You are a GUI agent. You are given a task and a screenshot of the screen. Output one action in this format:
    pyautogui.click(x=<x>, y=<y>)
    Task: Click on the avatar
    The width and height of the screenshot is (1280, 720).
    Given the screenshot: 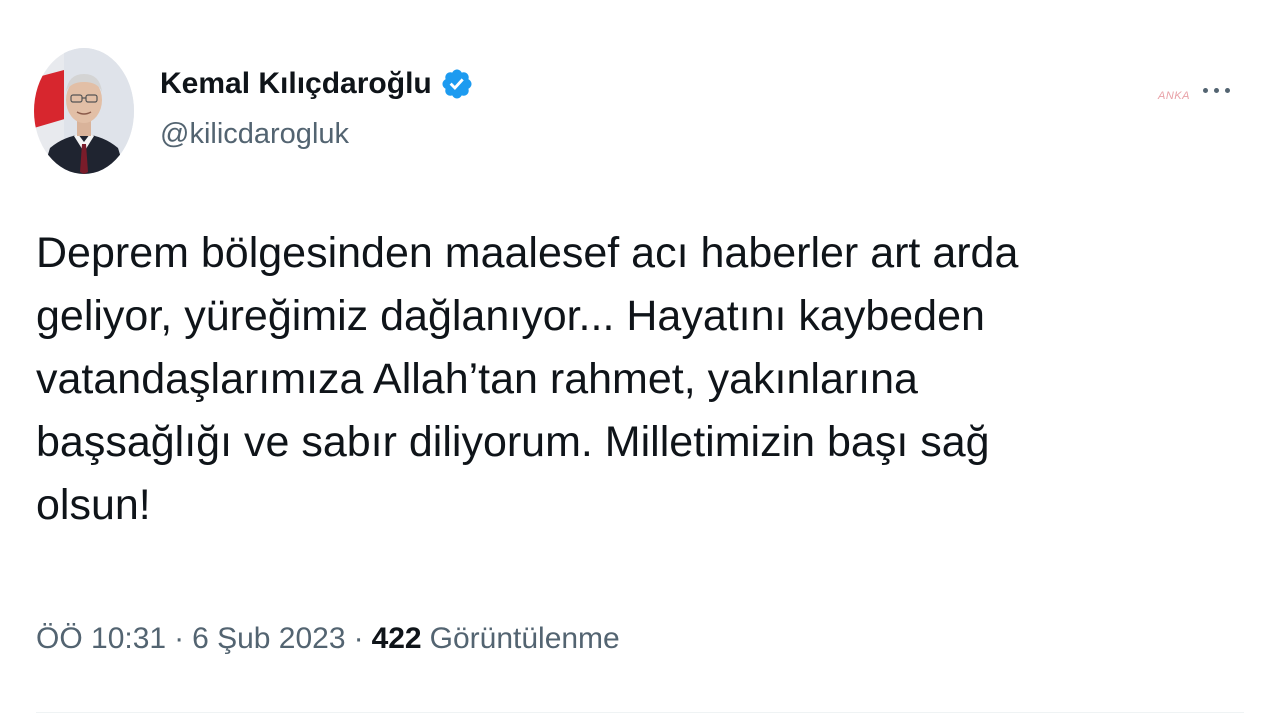 What is the action you would take?
    pyautogui.click(x=84, y=111)
    